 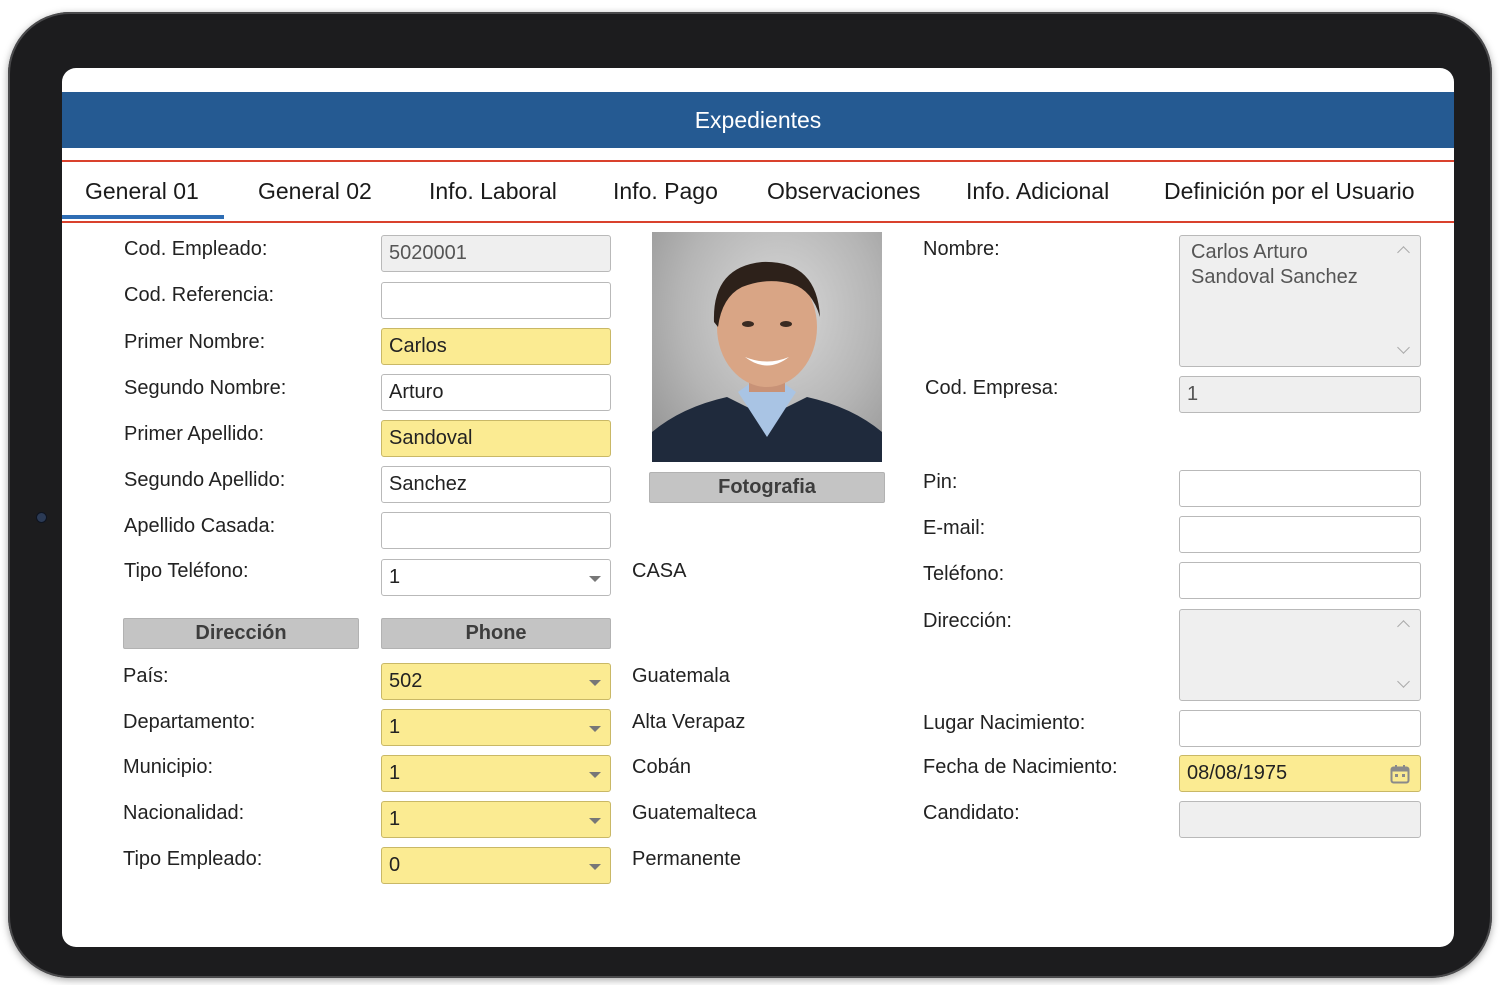 I want to click on cod-empresa-label: Cod. Empresa:, so click(x=992, y=388).